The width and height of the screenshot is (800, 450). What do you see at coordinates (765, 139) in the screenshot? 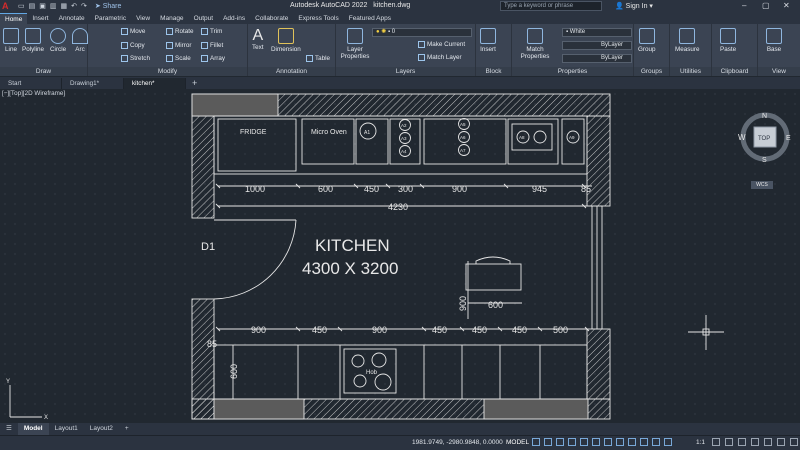
I see `view-cube: TOP N S E W` at bounding box center [765, 139].